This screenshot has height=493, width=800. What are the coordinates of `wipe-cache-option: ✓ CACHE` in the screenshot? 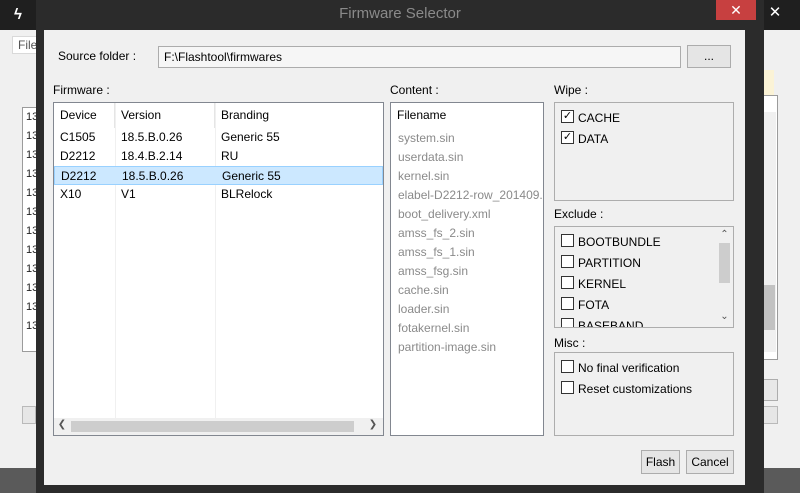 It's located at (590, 117).